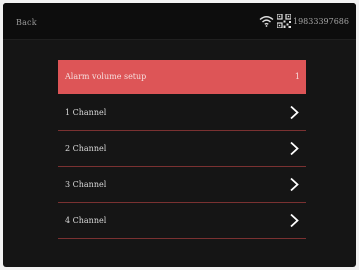  What do you see at coordinates (86, 184) in the screenshot?
I see `menu-item-label: 3 Channel` at bounding box center [86, 184].